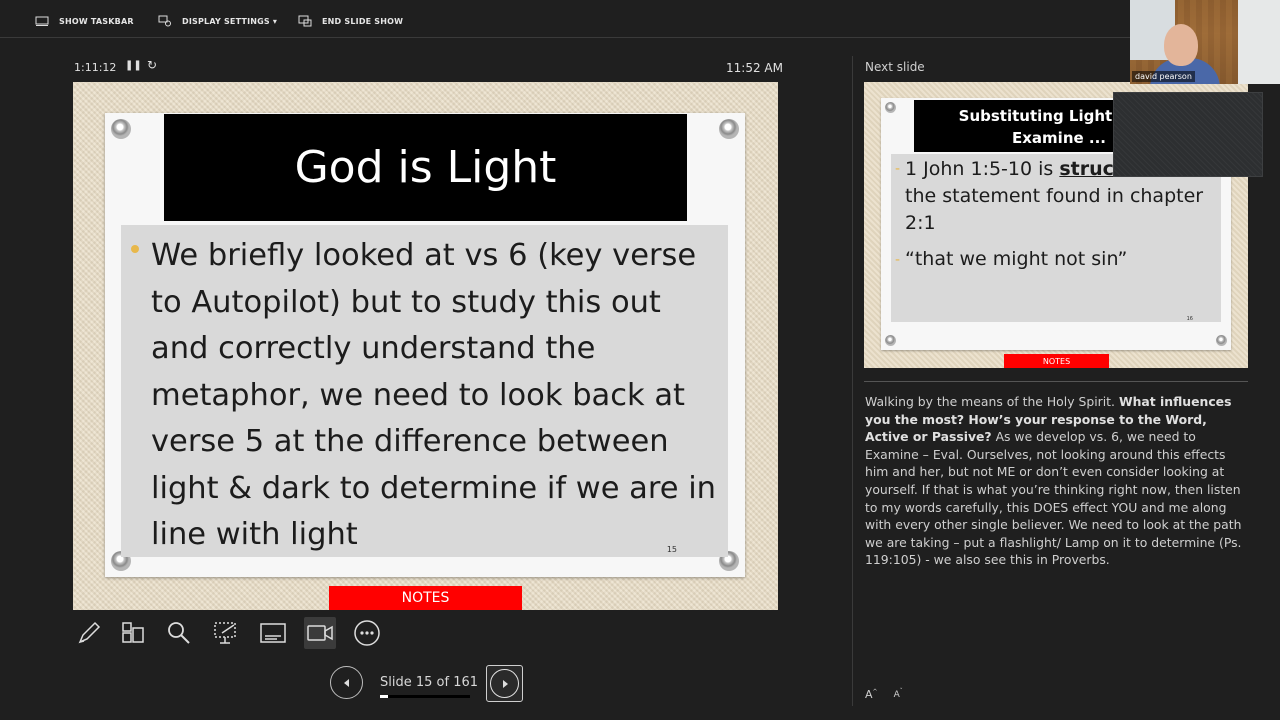 This screenshot has width=1280, height=720. I want to click on end-slide-show-button: END SLIDE SHOW, so click(350, 21).